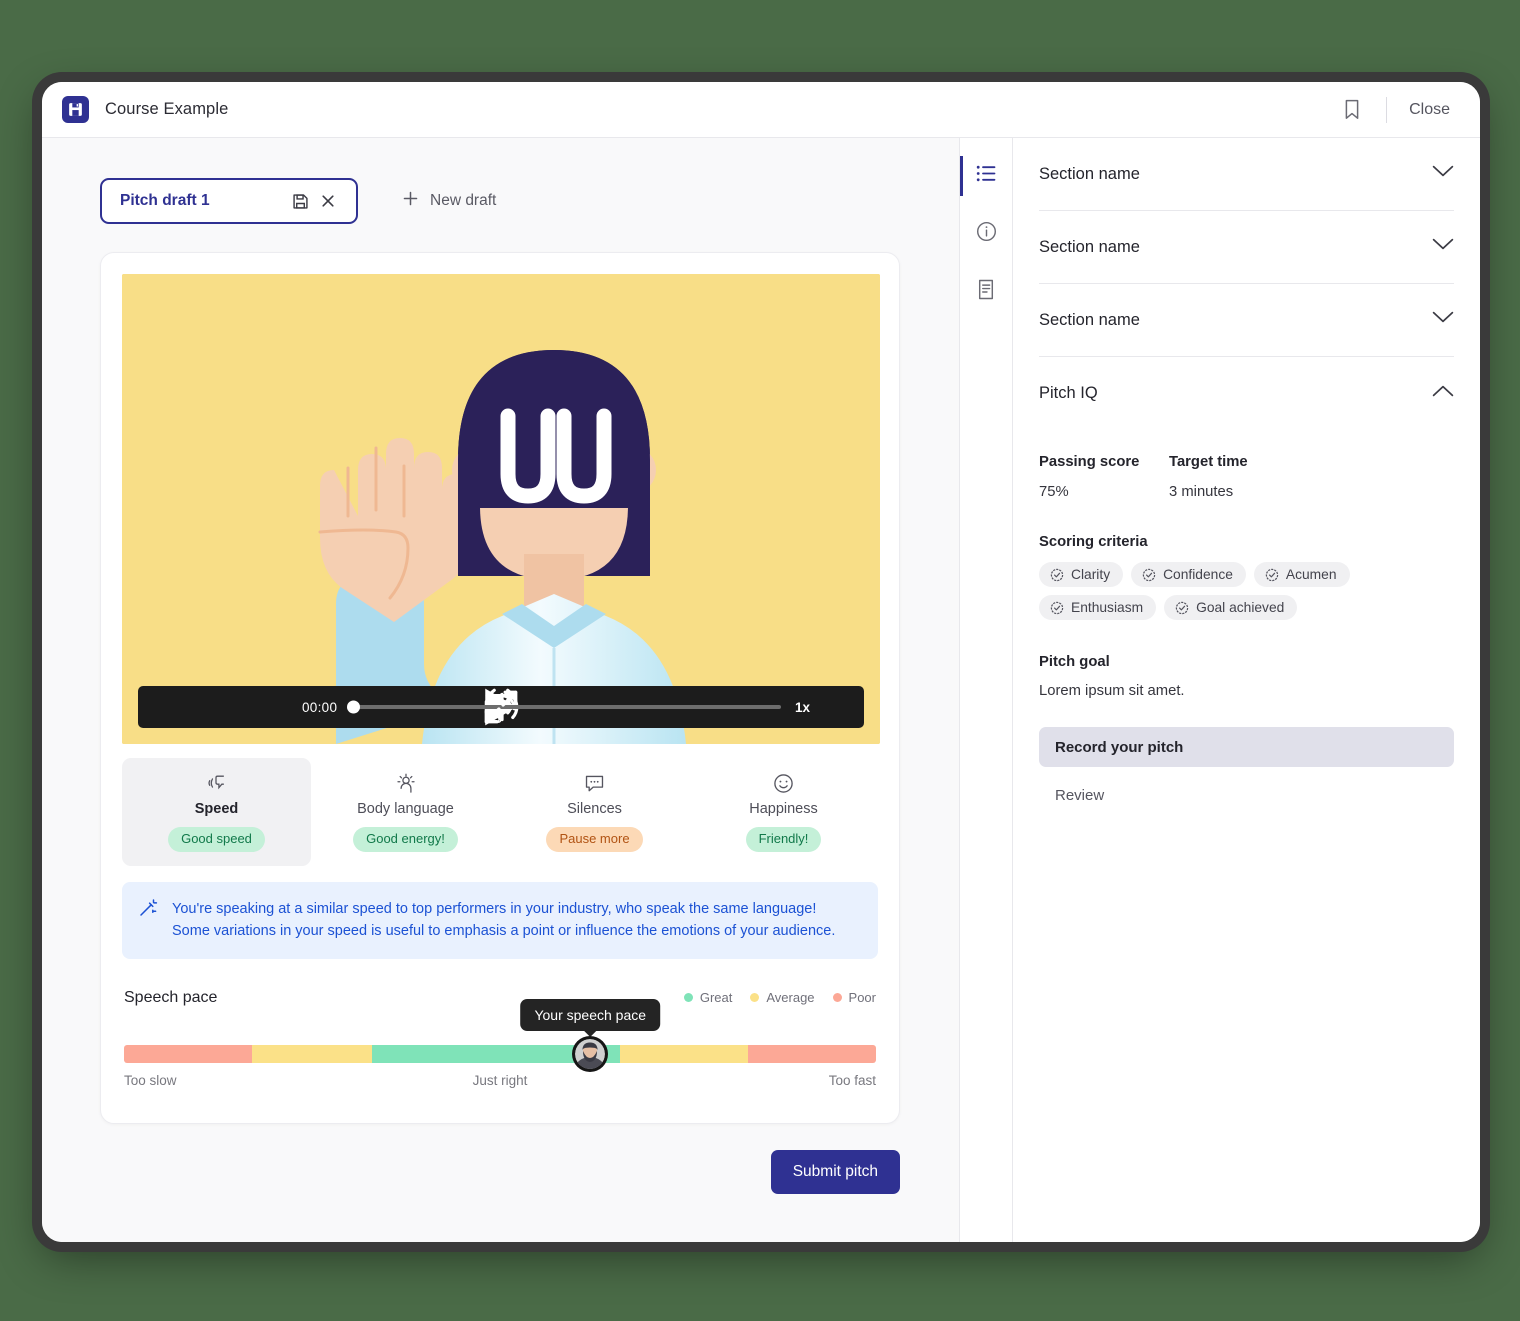  I want to click on bookmark-icon, so click(1352, 110).